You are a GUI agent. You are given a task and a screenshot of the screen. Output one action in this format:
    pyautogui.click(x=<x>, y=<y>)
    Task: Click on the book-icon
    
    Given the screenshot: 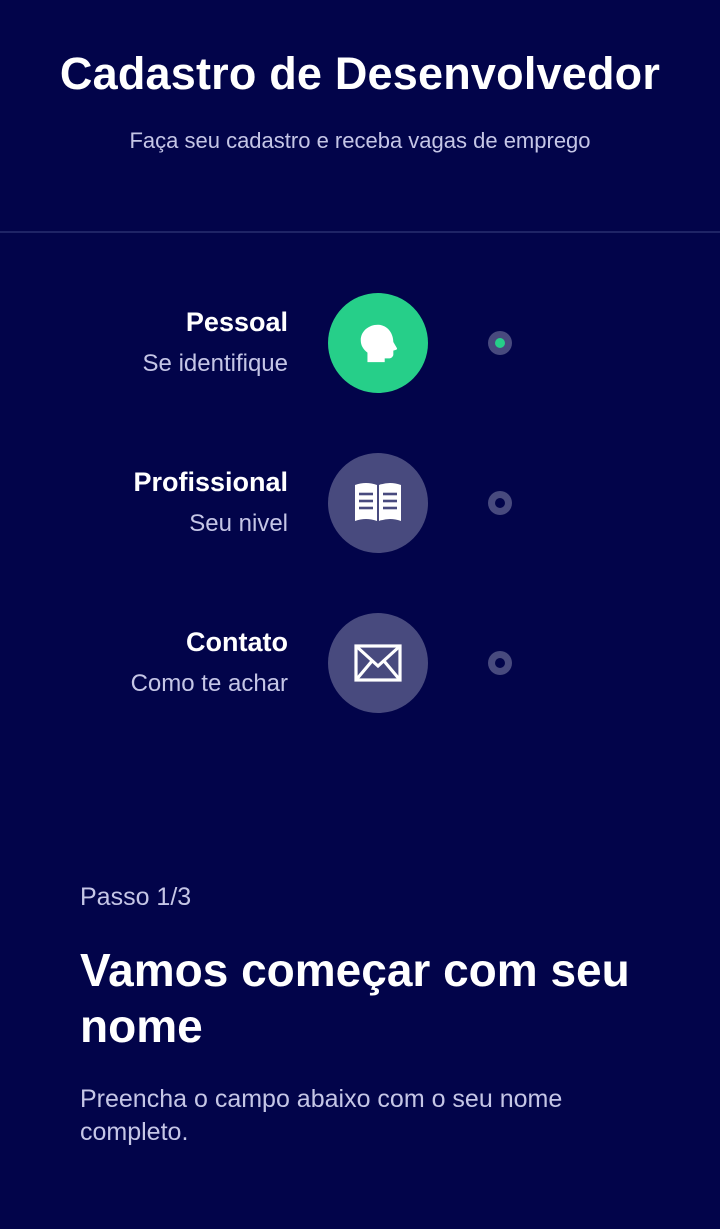 What is the action you would take?
    pyautogui.click(x=378, y=502)
    